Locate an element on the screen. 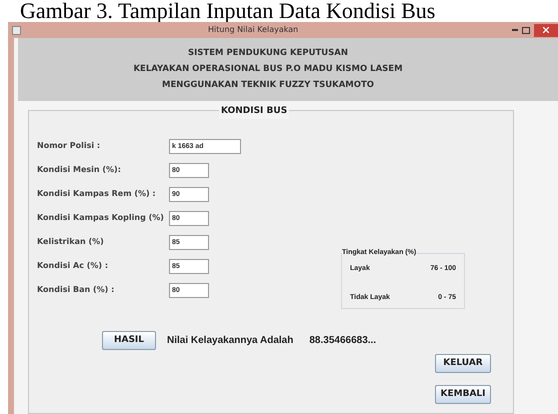 The image size is (558, 414). figure-caption: Gambar 3. Tampilan Inputan Data Kondisi Bus is located at coordinates (227, 11).